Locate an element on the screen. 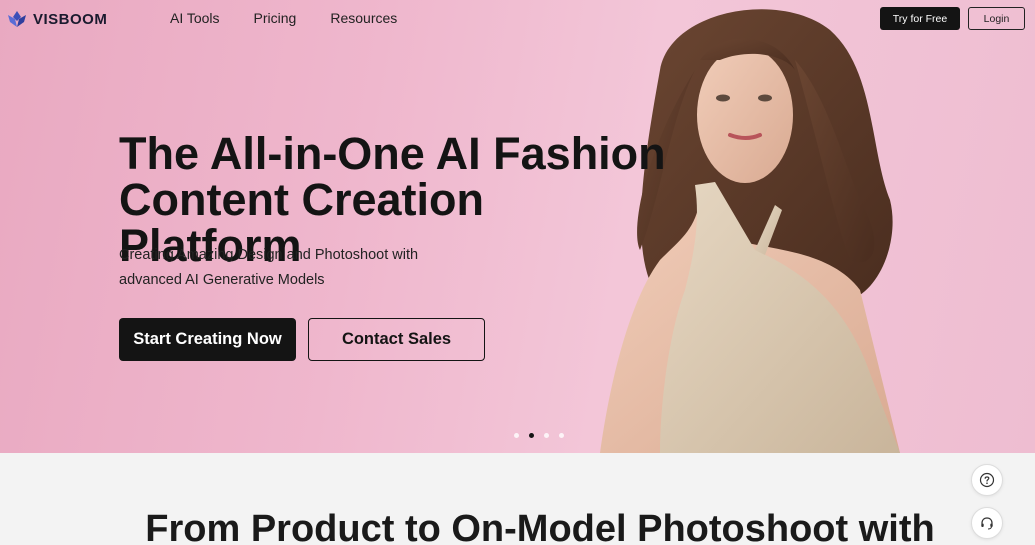 This screenshot has width=1035, height=545. brand-name: VISBOOM is located at coordinates (70, 19).